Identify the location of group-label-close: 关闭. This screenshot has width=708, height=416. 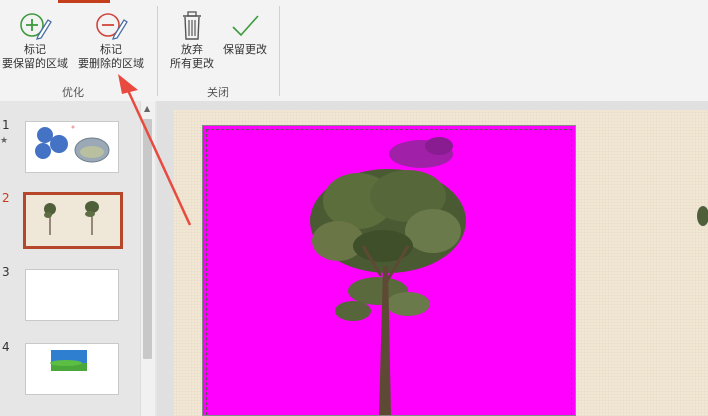
(218, 92).